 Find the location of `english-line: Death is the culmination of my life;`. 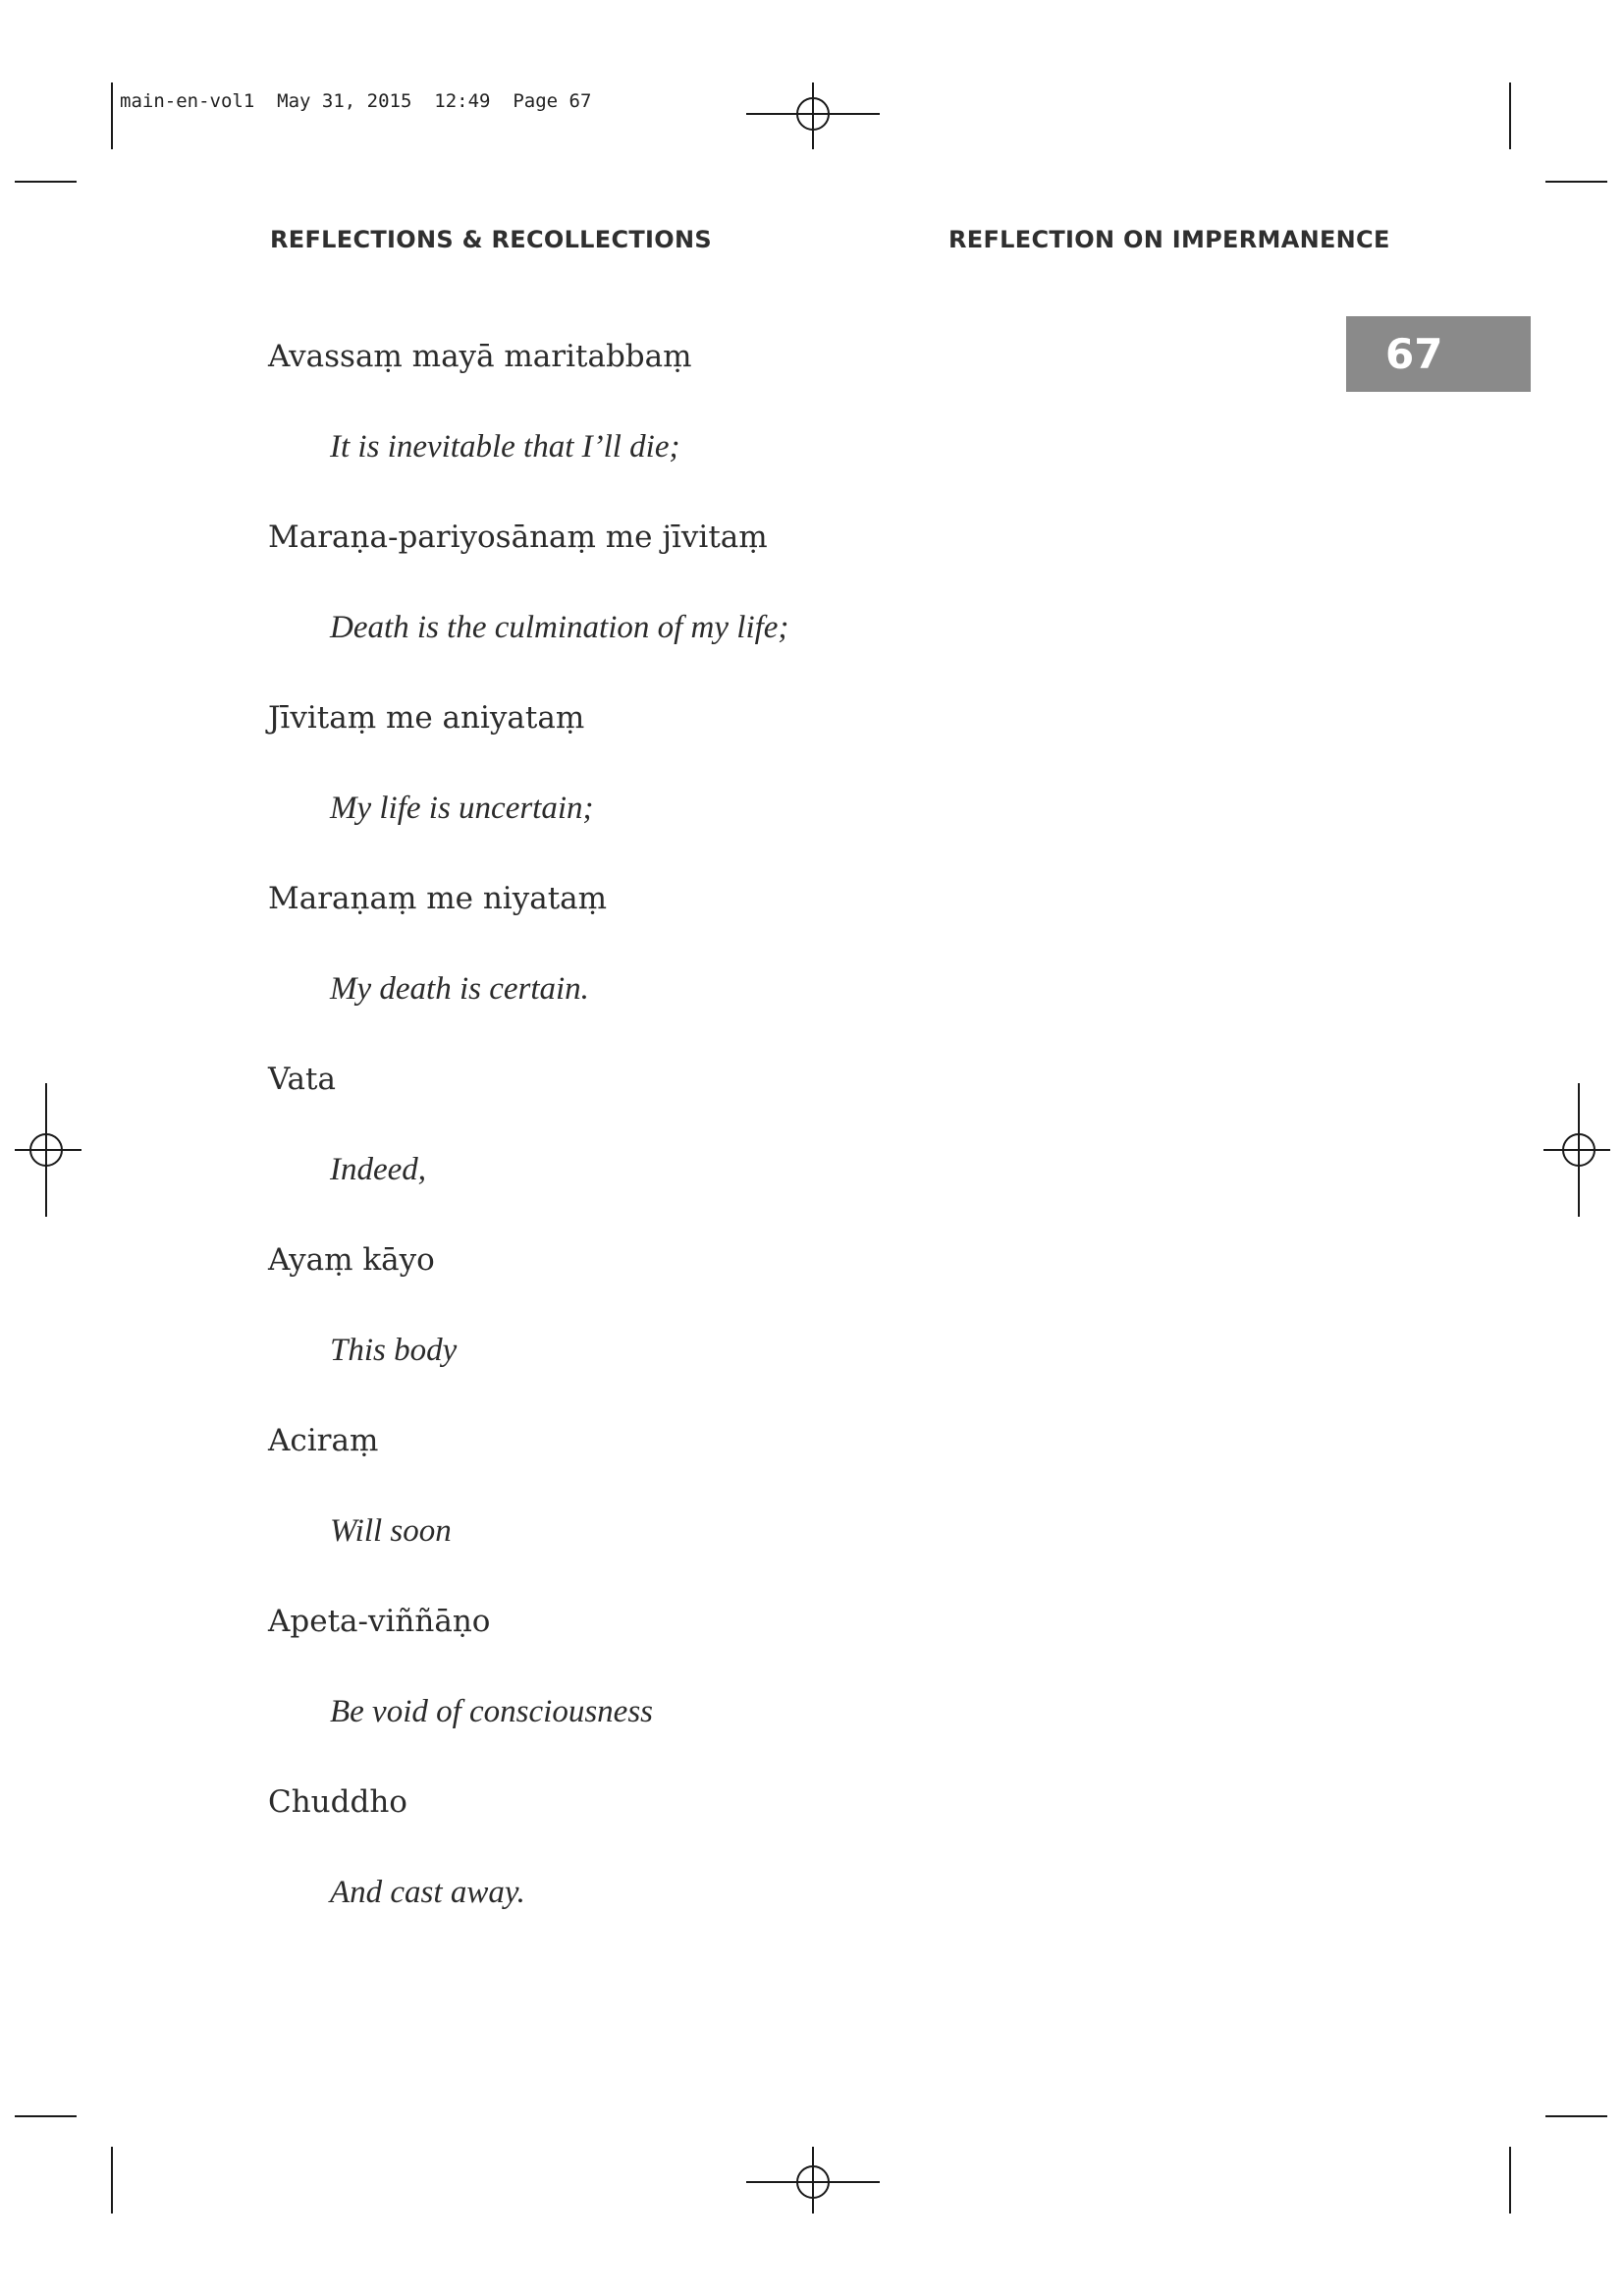

english-line: Death is the culmination of my life; is located at coordinates (560, 627).